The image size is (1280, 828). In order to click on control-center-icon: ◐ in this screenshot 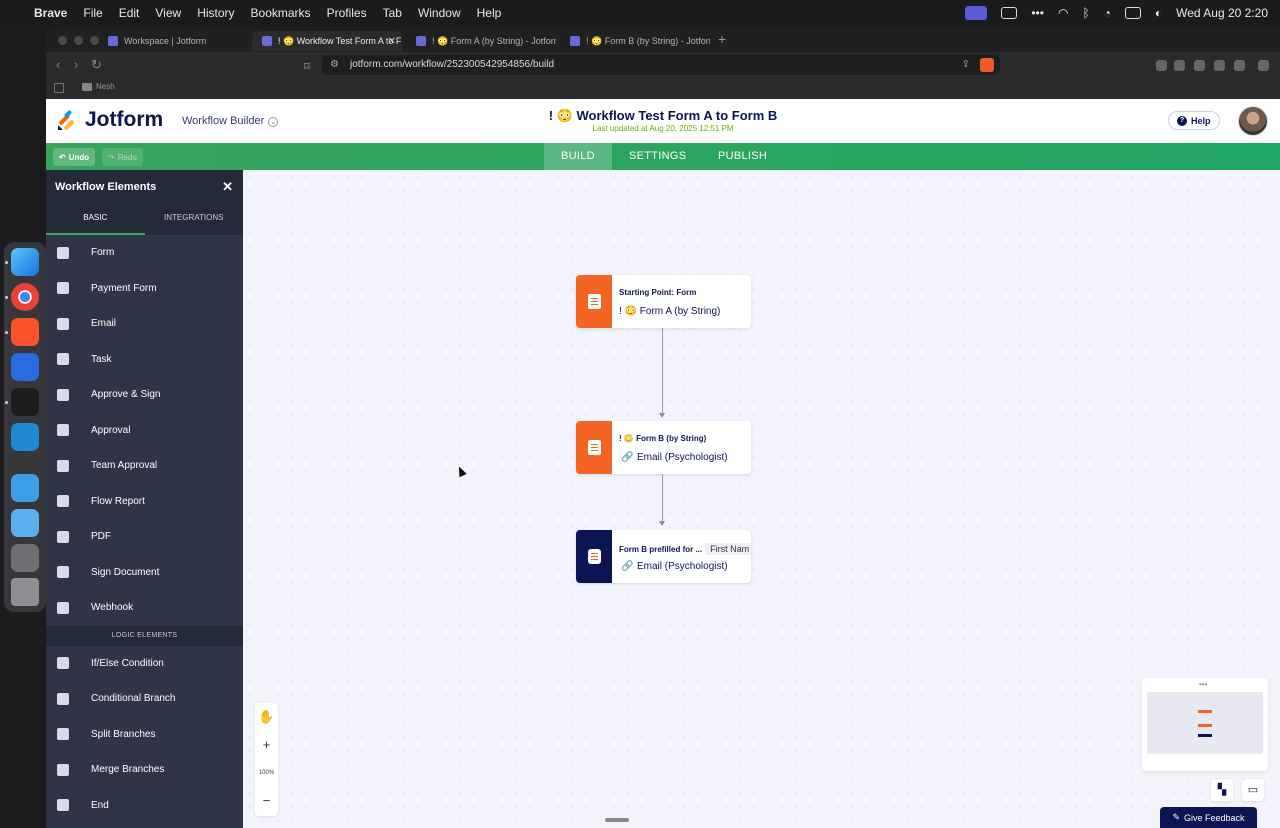, I will do `click(1158, 13)`.